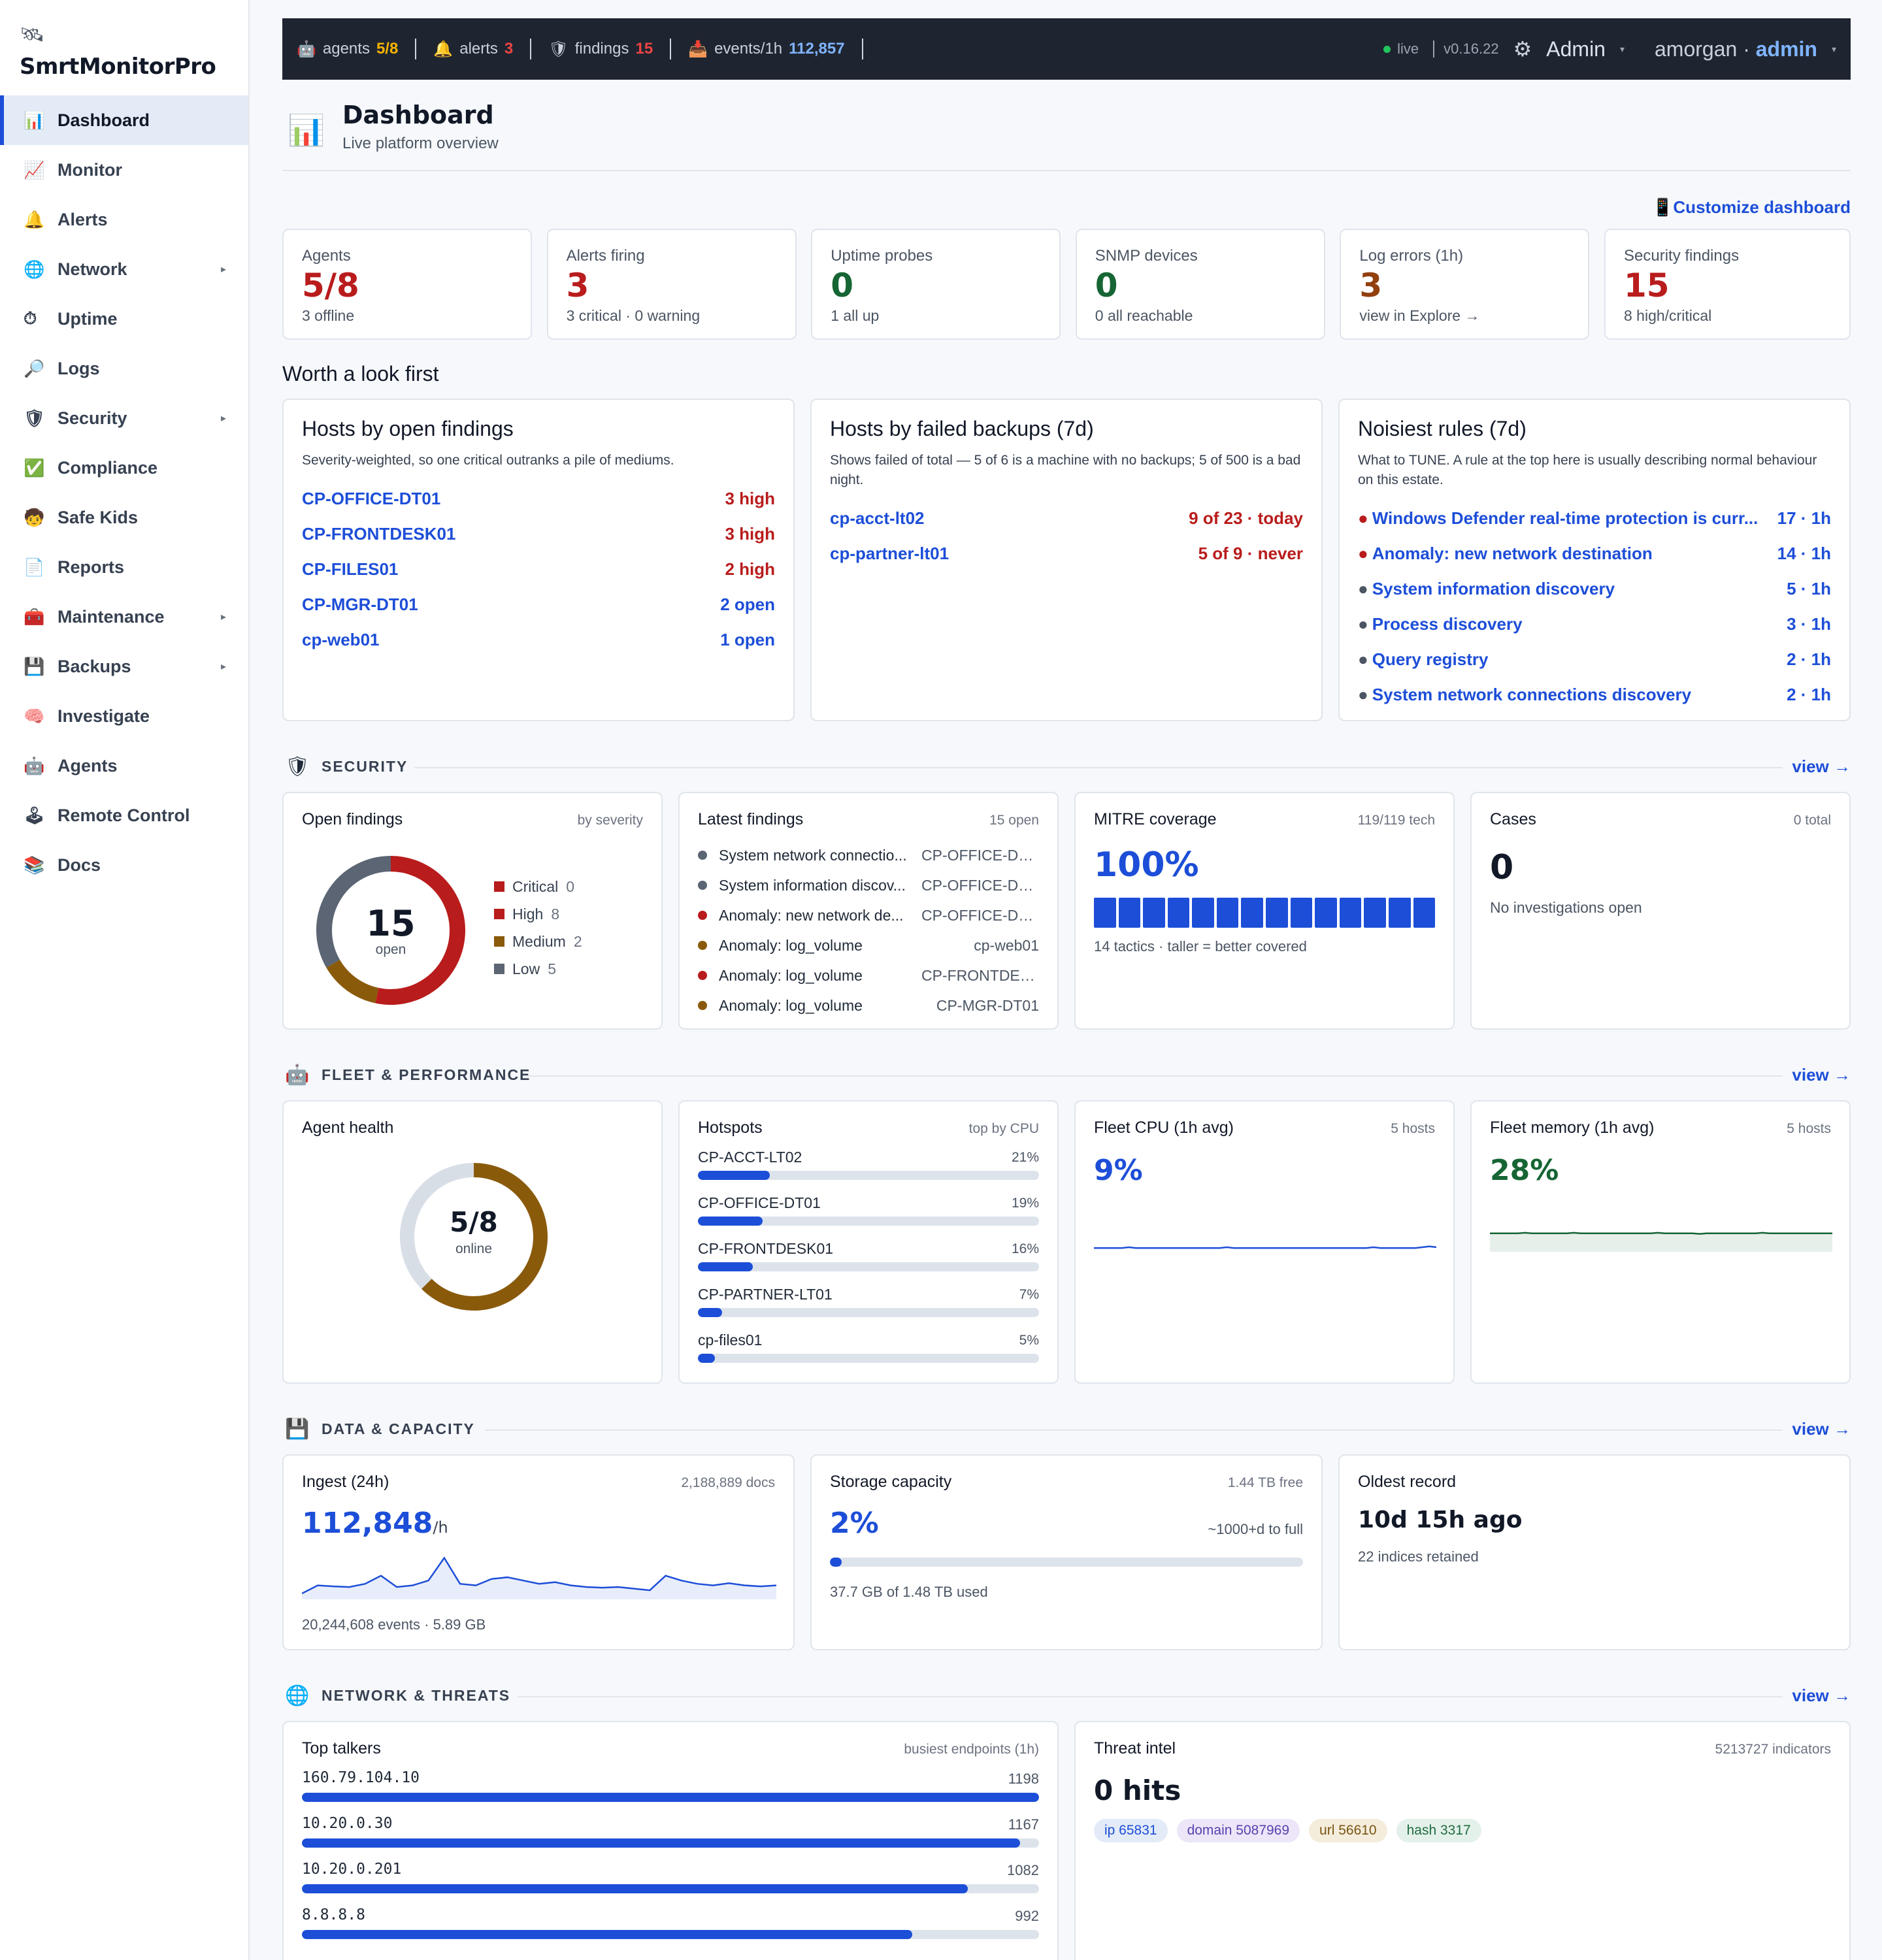  What do you see at coordinates (1465, 284) in the screenshot?
I see `kpi-card-log-errors-1h: Log errors (1h) 3 view in Explore →` at bounding box center [1465, 284].